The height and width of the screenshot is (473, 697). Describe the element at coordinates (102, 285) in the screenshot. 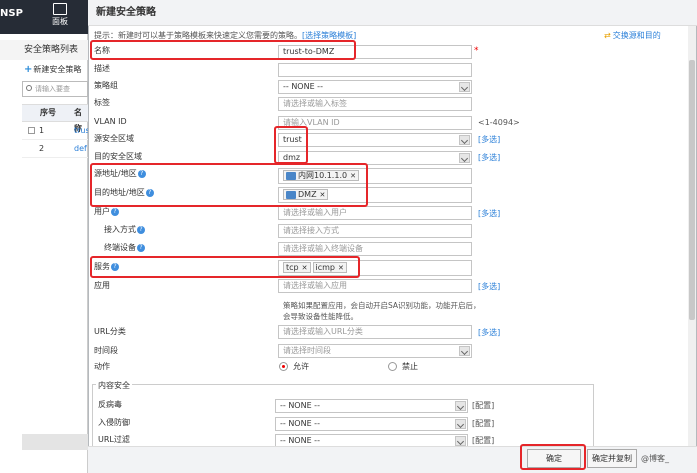

I see `app-label: 应用` at that location.